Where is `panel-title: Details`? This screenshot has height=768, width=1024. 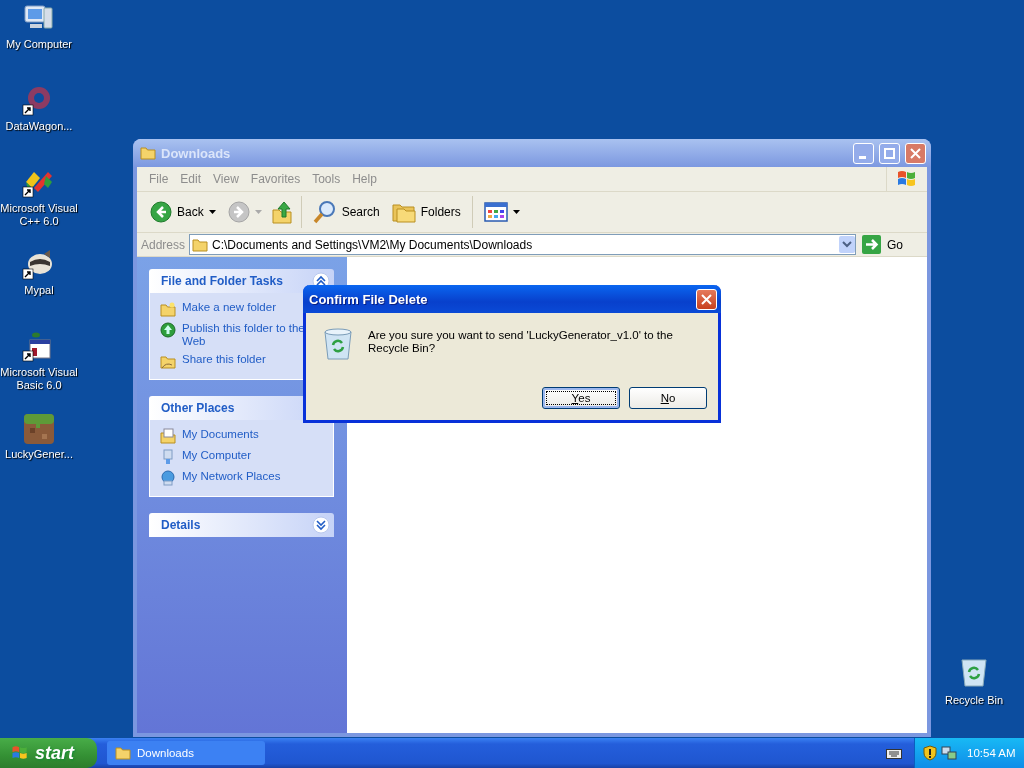
panel-title: Details is located at coordinates (181, 525).